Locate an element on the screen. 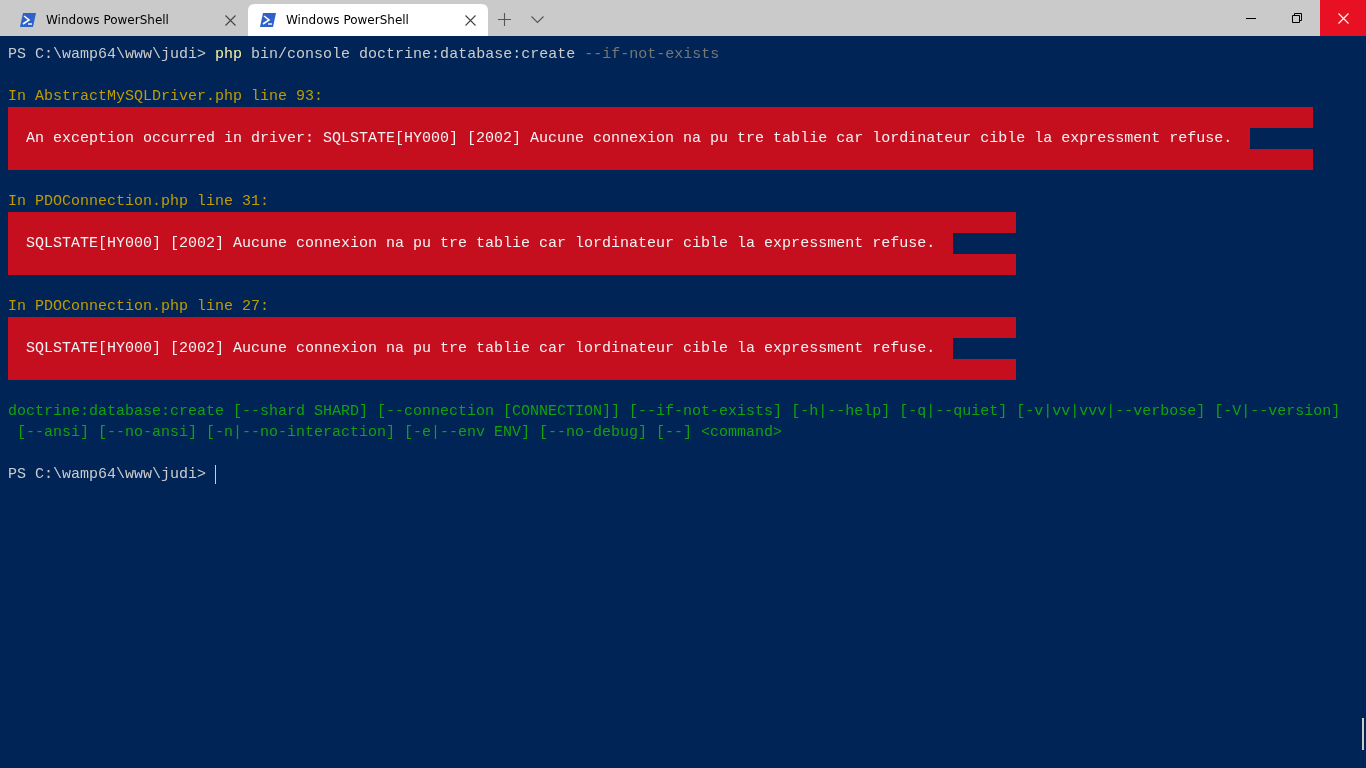  scrollbar-thumb is located at coordinates (1363, 734).